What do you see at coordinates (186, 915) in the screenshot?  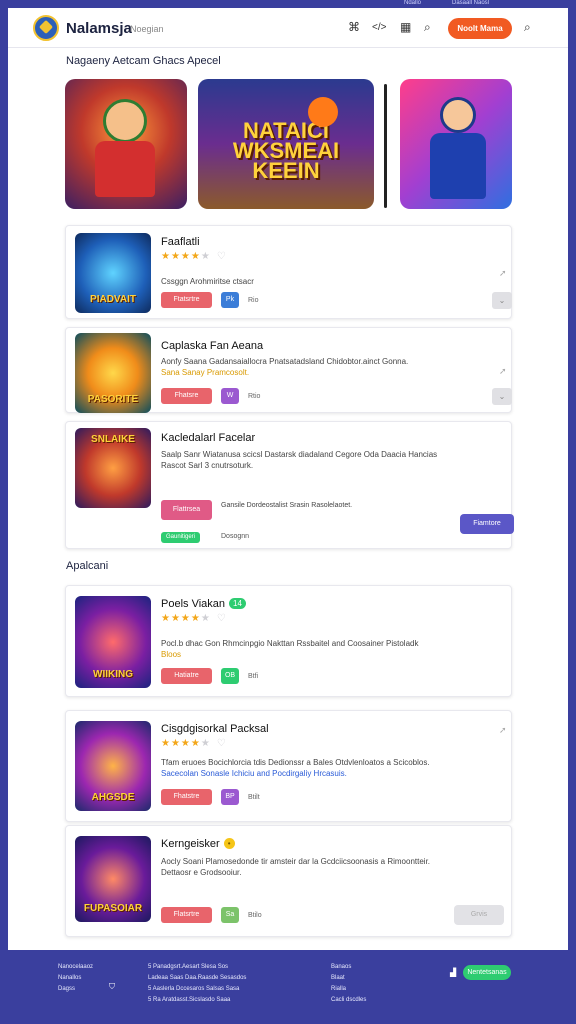 I see `play-button: Flatsrtre` at bounding box center [186, 915].